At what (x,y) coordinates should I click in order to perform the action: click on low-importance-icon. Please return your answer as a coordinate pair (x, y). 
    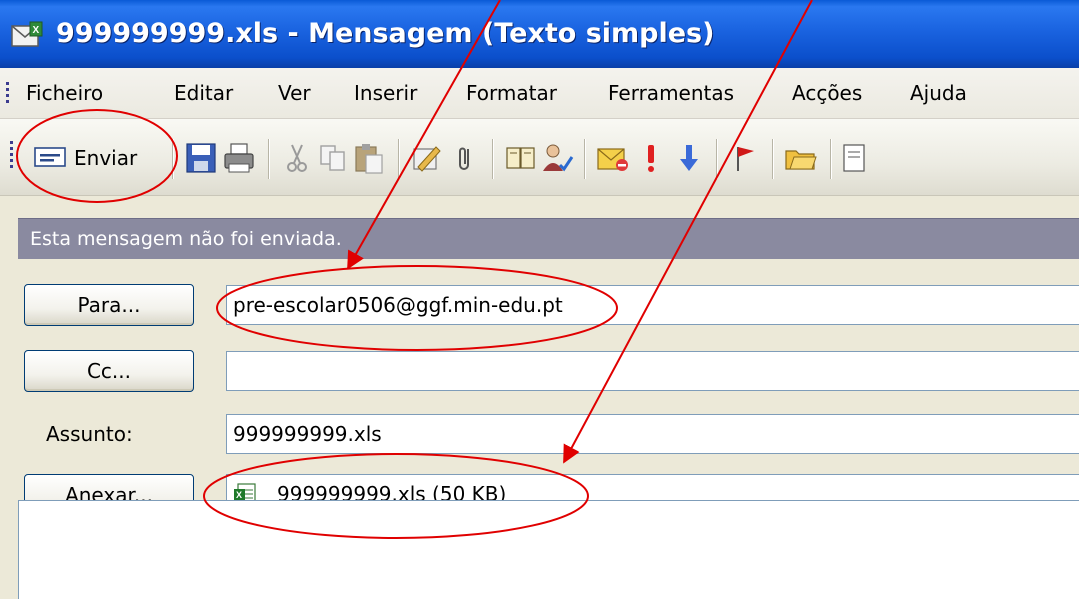
    Looking at the image, I should click on (689, 158).